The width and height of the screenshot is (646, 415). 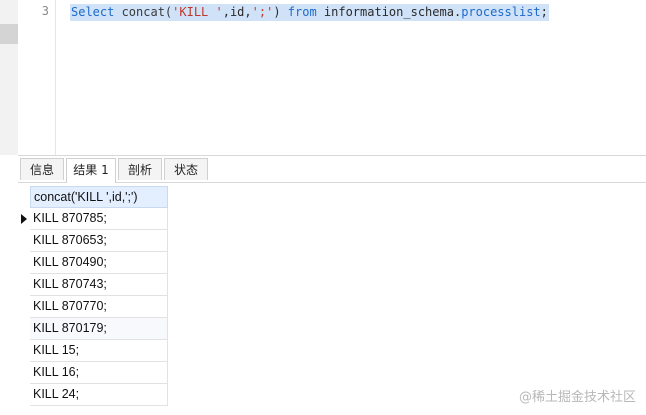 What do you see at coordinates (577, 397) in the screenshot?
I see `watermark: @稀土掘金技术社区` at bounding box center [577, 397].